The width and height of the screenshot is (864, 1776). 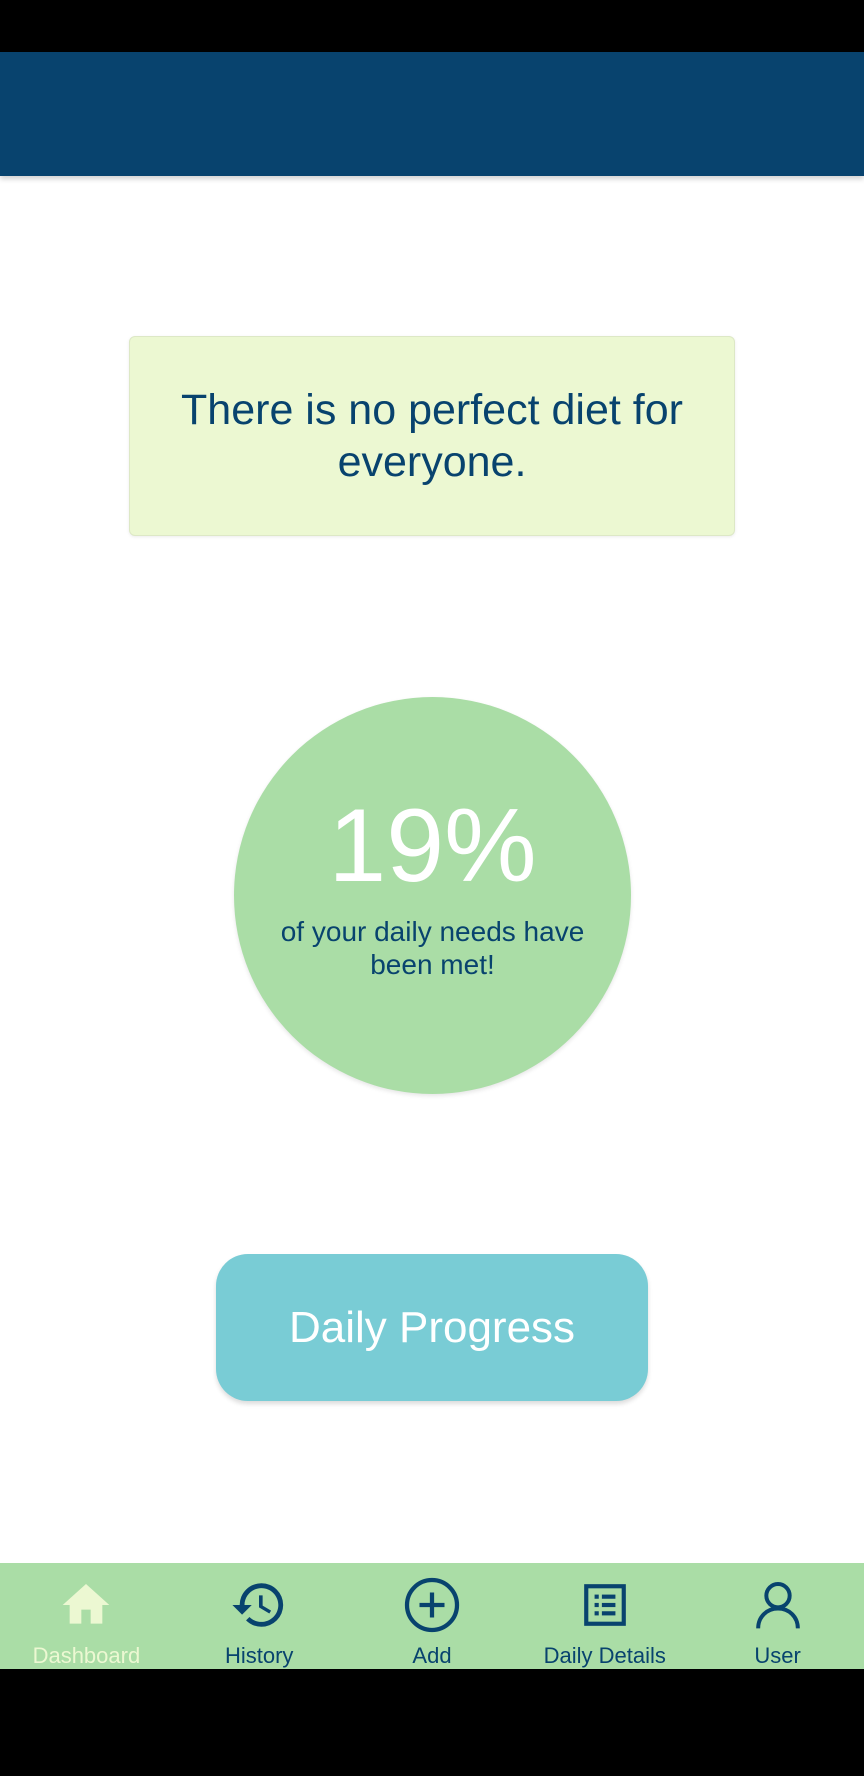 What do you see at coordinates (605, 1605) in the screenshot?
I see `list-icon` at bounding box center [605, 1605].